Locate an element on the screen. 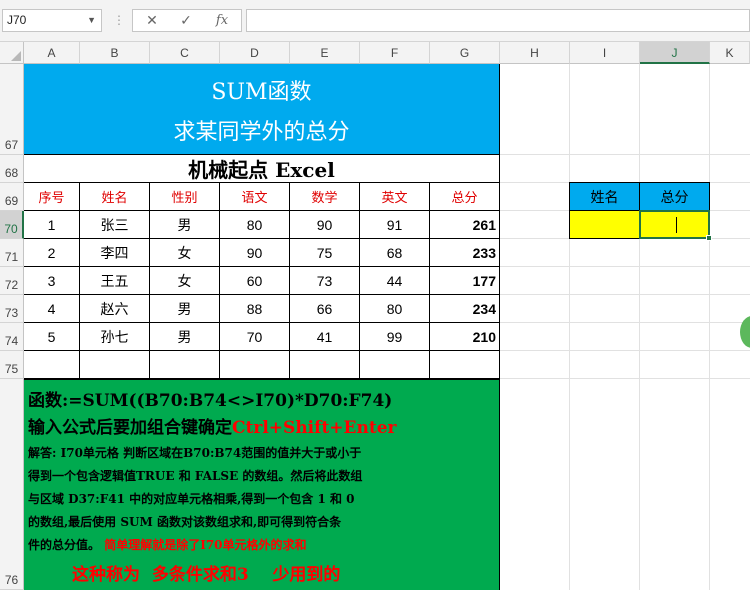  table-cell-total: 177 is located at coordinates (465, 281).